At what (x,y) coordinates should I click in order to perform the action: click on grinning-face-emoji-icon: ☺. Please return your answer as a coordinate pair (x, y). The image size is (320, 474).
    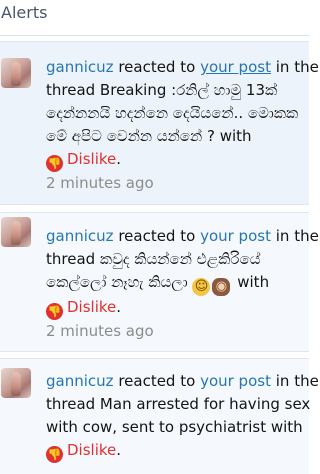
    Looking at the image, I should click on (201, 287).